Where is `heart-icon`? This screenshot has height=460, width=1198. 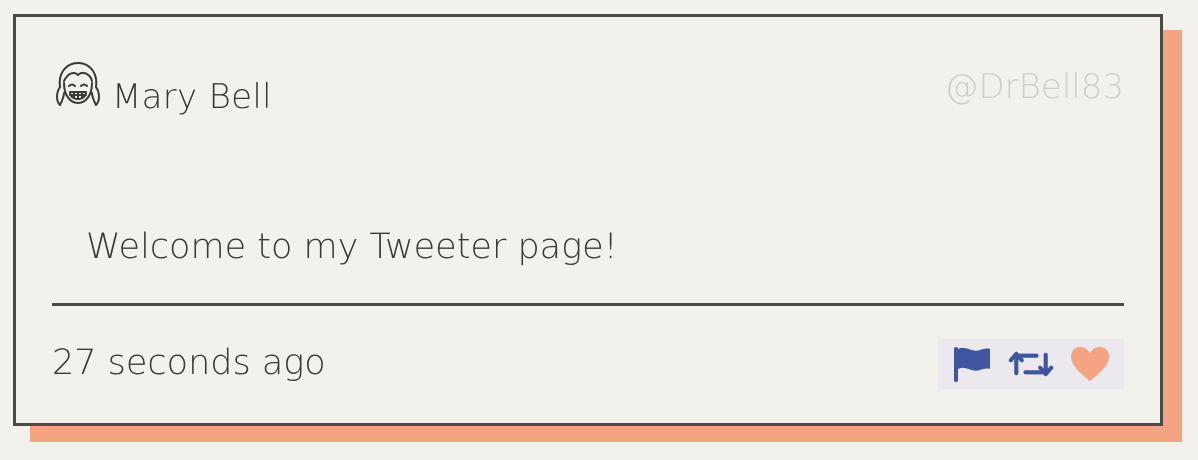
heart-icon is located at coordinates (1090, 364).